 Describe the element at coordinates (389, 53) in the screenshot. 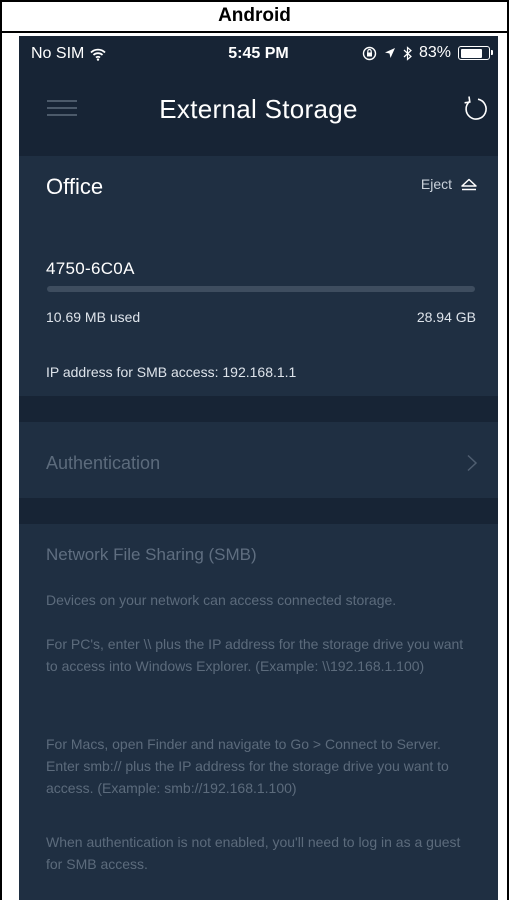

I see `location-arrow-icon` at that location.